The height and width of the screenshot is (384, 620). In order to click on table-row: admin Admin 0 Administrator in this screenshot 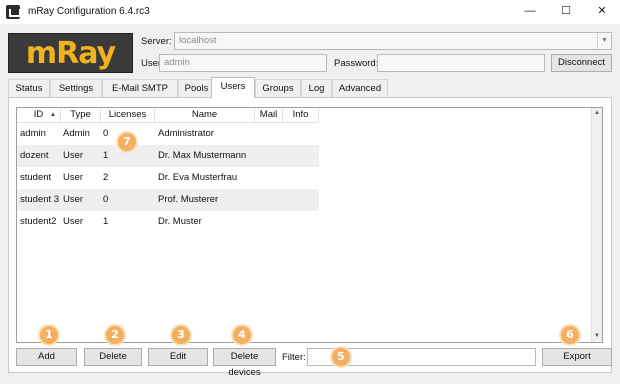, I will do `click(168, 134)`.